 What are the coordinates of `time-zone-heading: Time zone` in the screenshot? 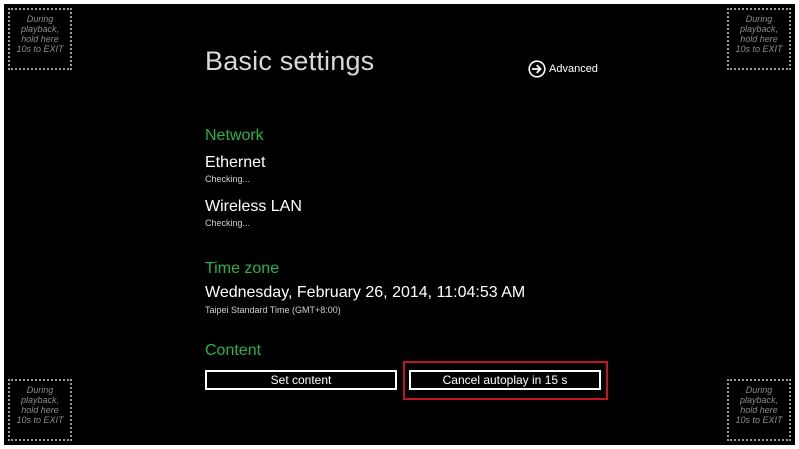 It's located at (242, 268).